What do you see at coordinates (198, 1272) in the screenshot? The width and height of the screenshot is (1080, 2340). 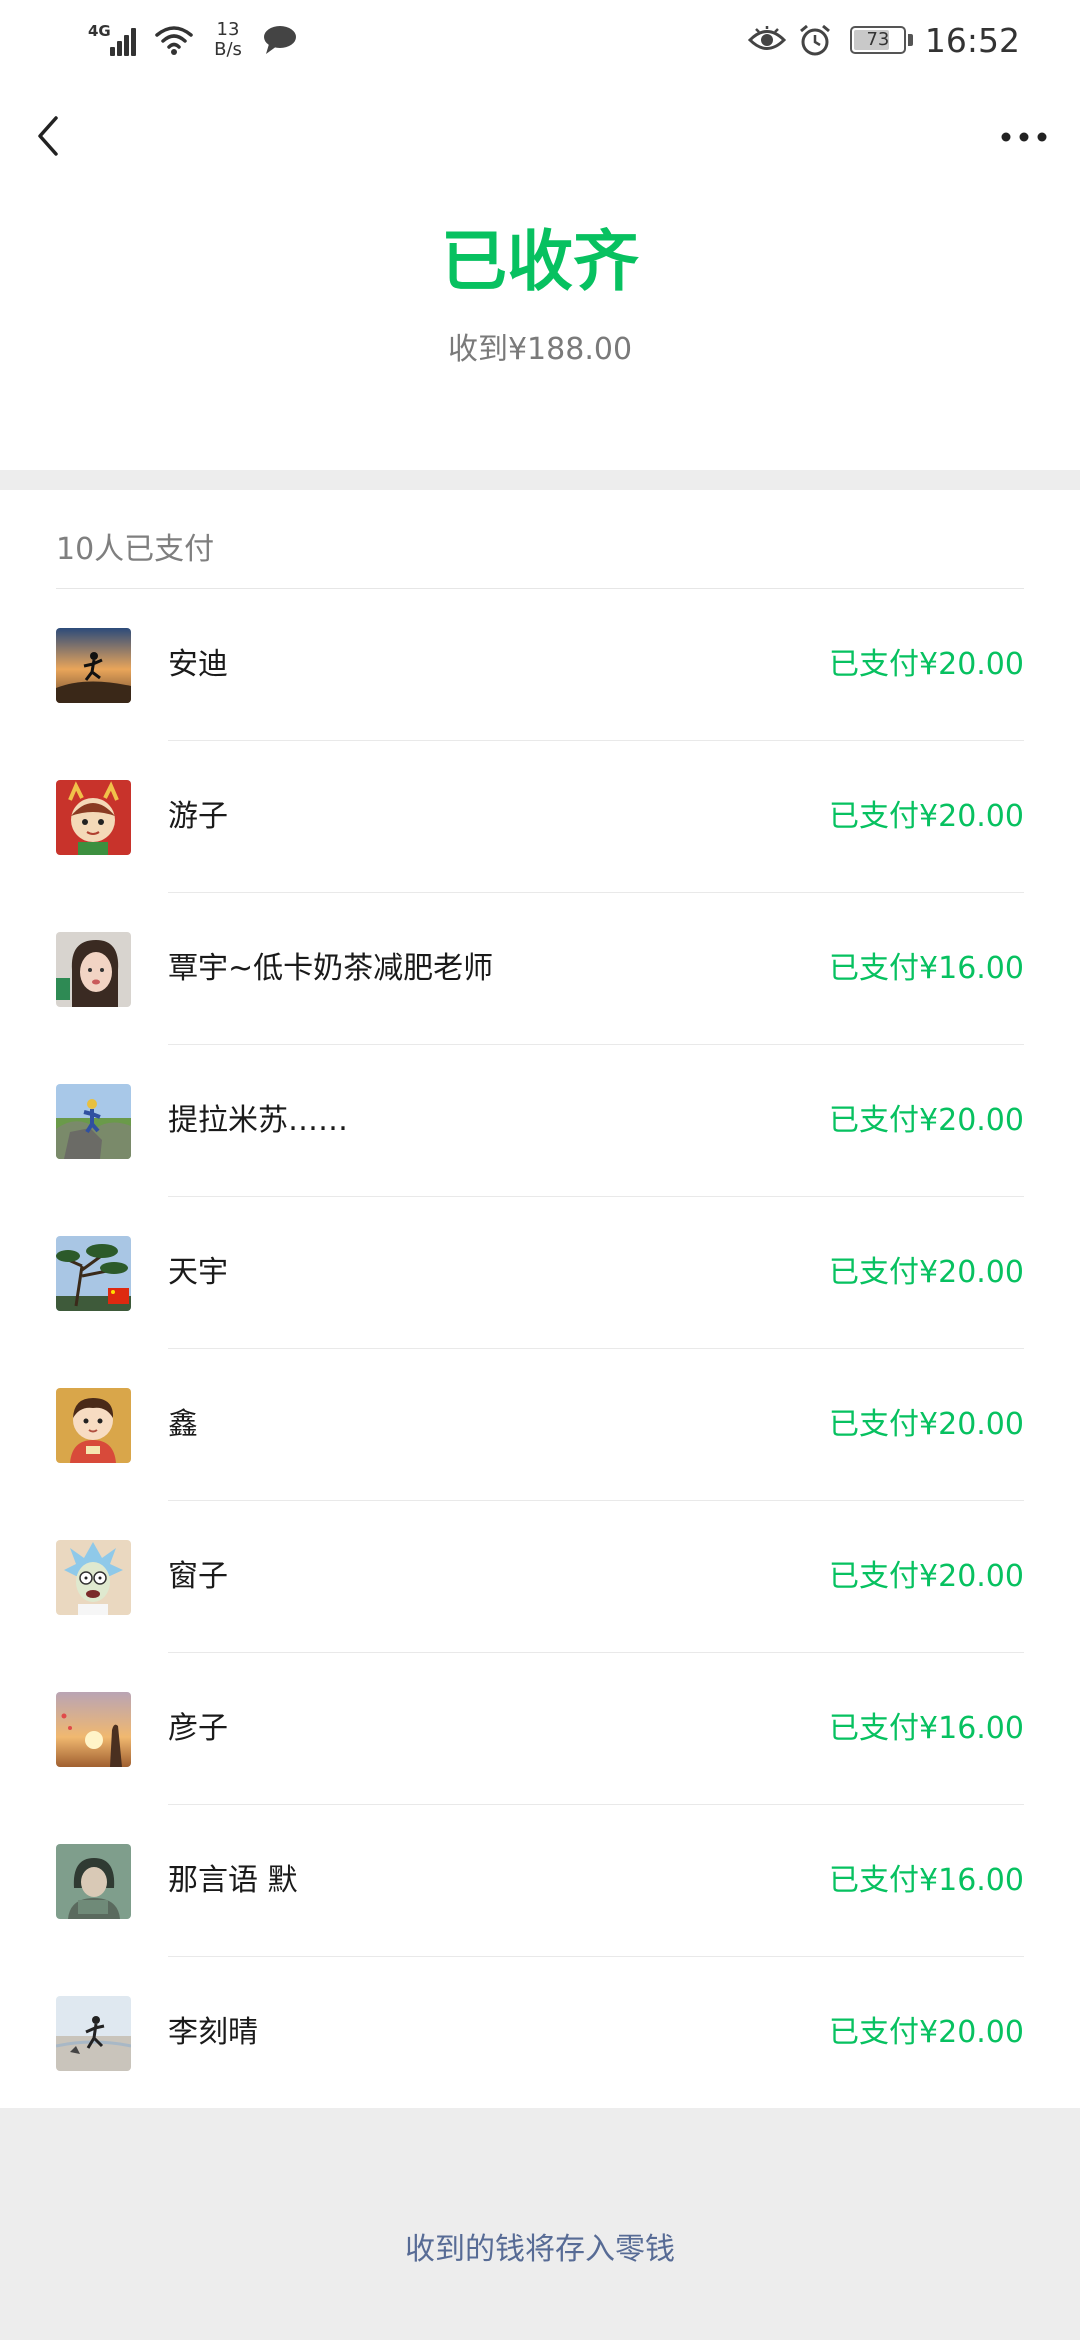 I see `payer-name: 天宇` at bounding box center [198, 1272].